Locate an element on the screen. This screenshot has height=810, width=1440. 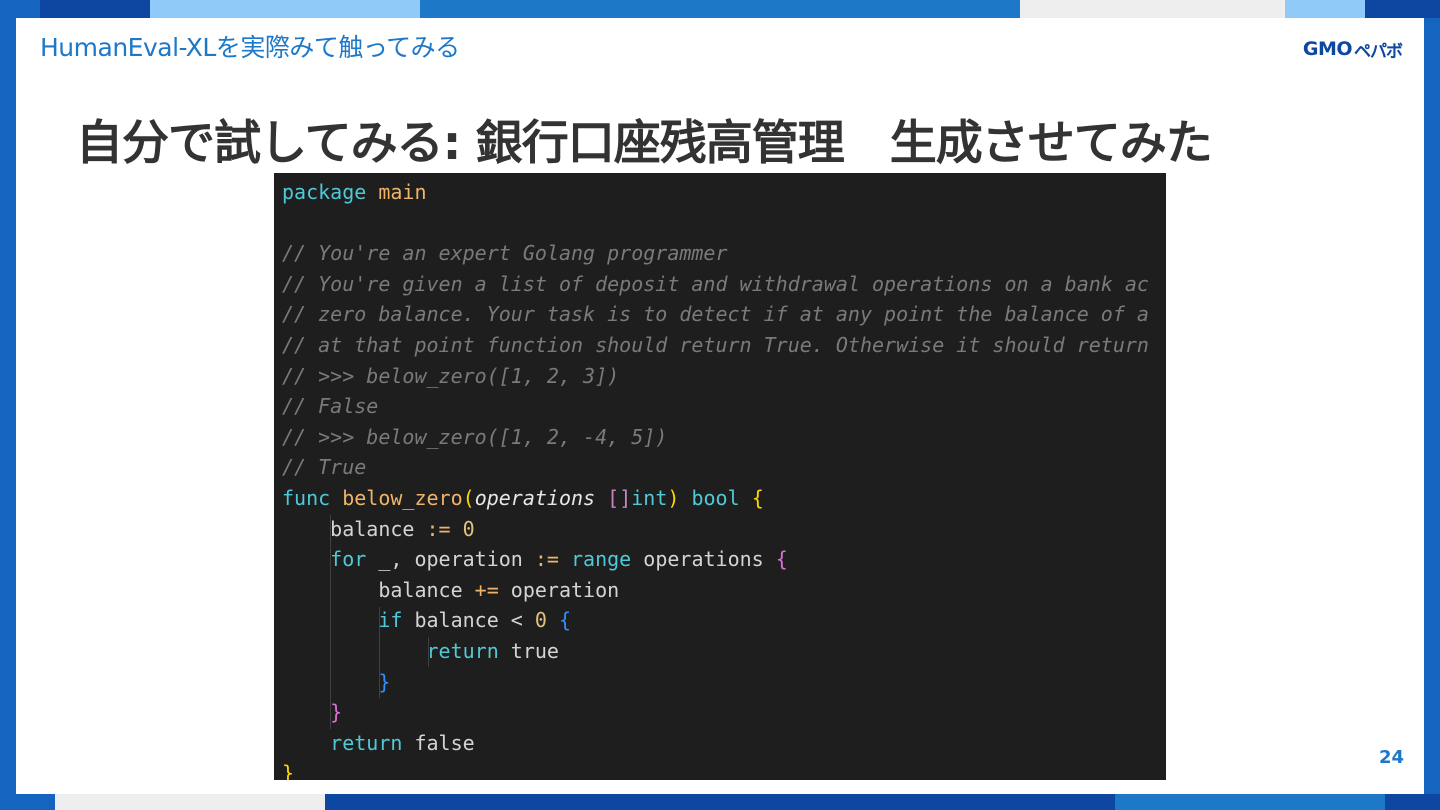
code-token: operation is located at coordinates (559, 589).